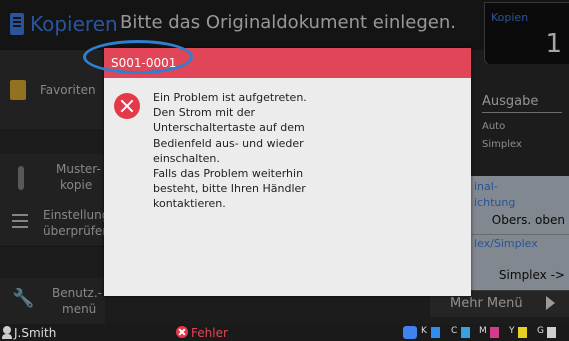  I want to click on ink-level-c, so click(465, 332).